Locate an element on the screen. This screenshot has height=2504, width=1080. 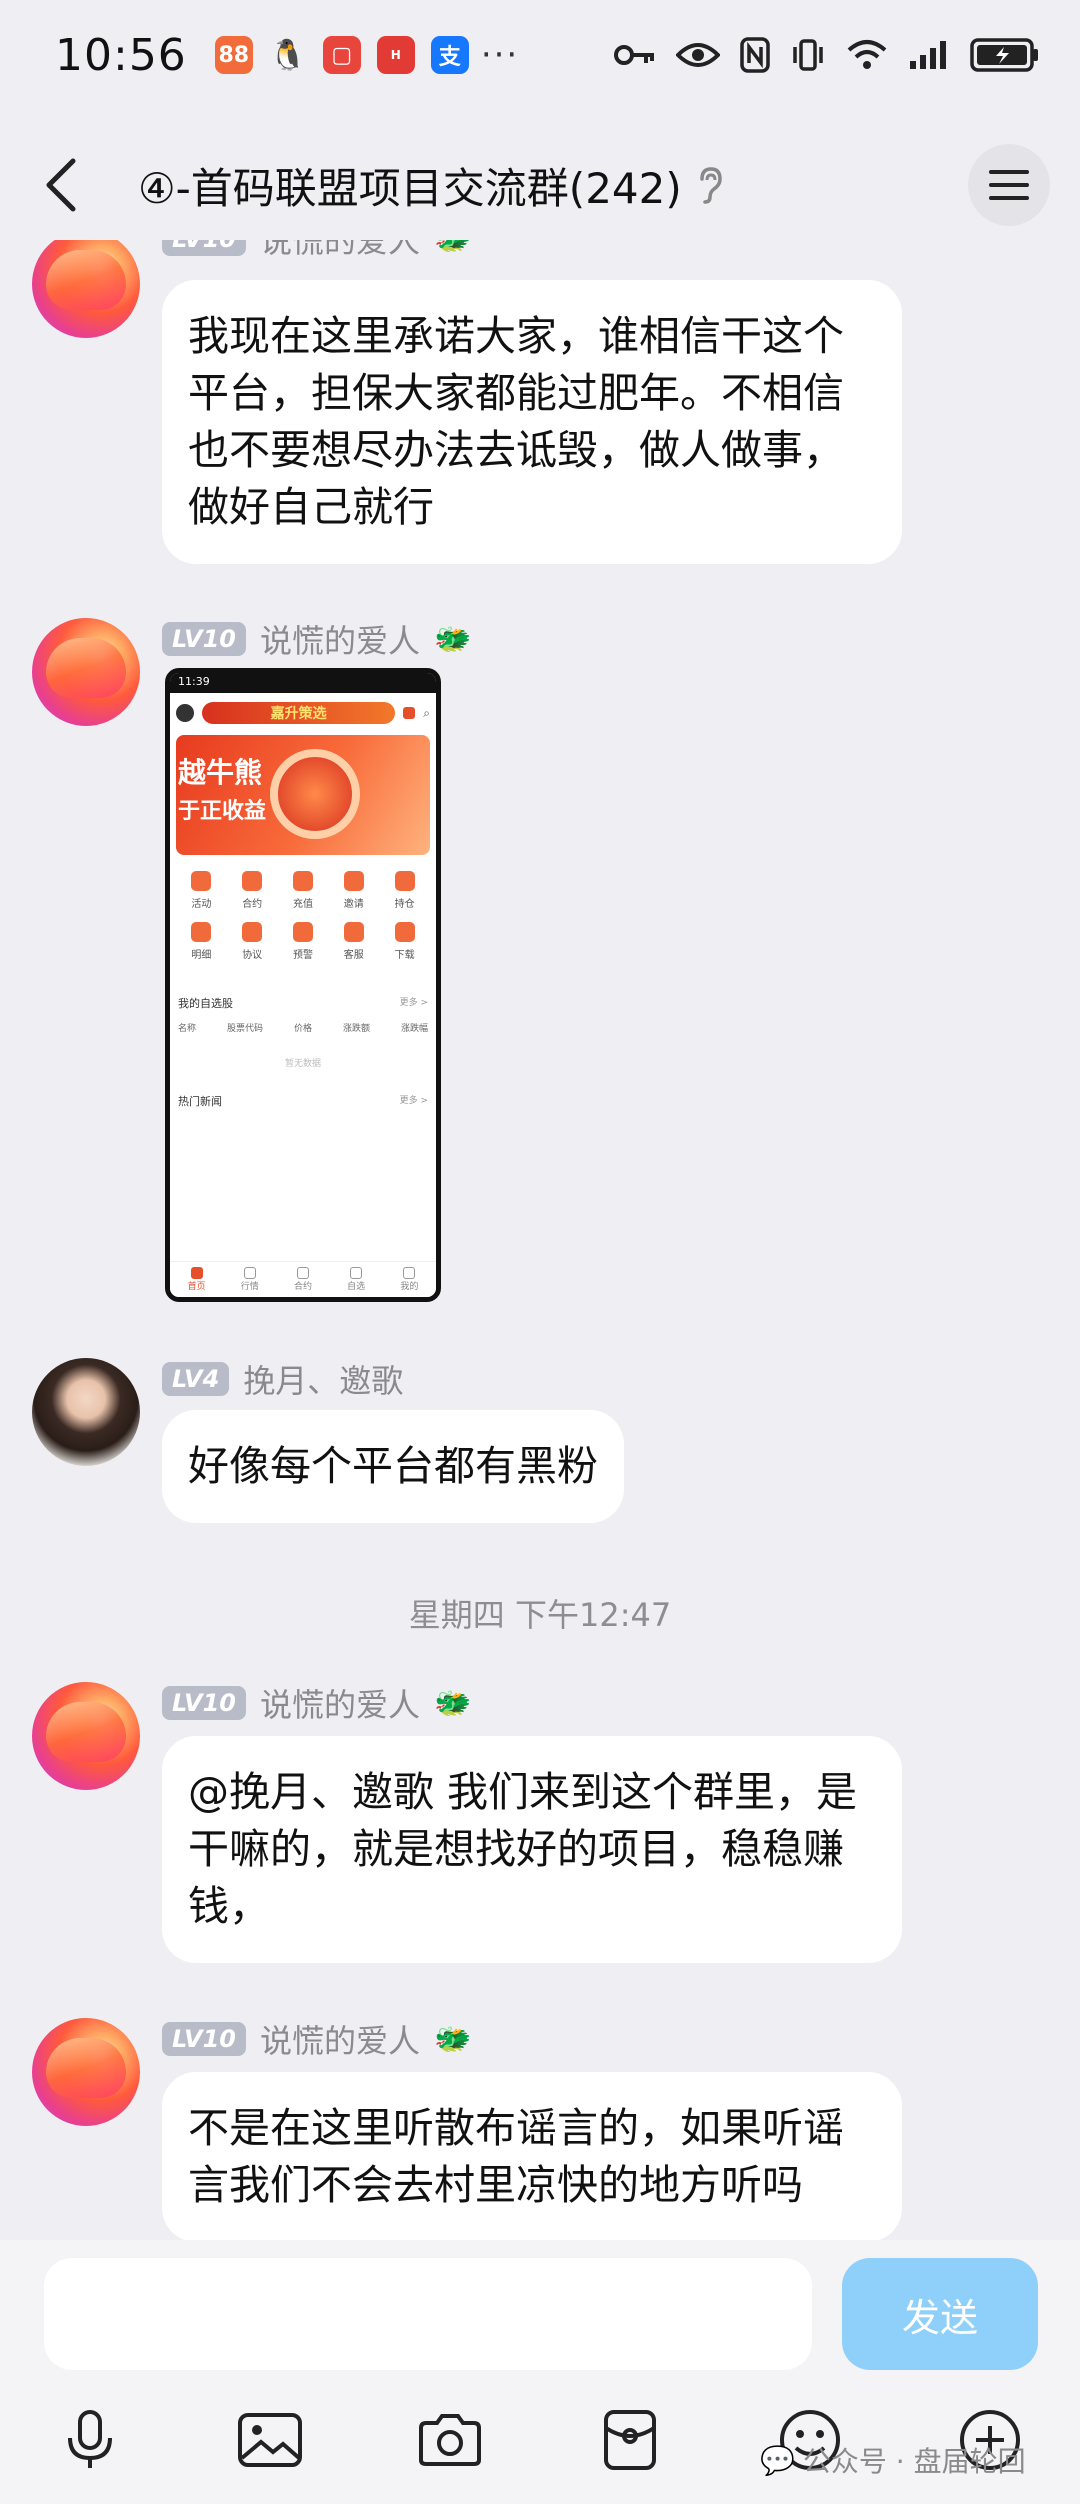
screenshot-banner: 越牛熊 于正收益 is located at coordinates (303, 795).